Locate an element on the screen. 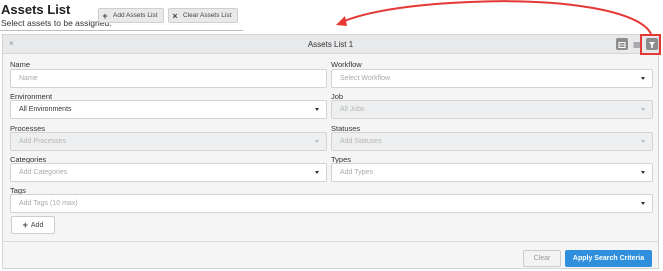 The image size is (663, 271). environment-value: All Environments is located at coordinates (45, 109).